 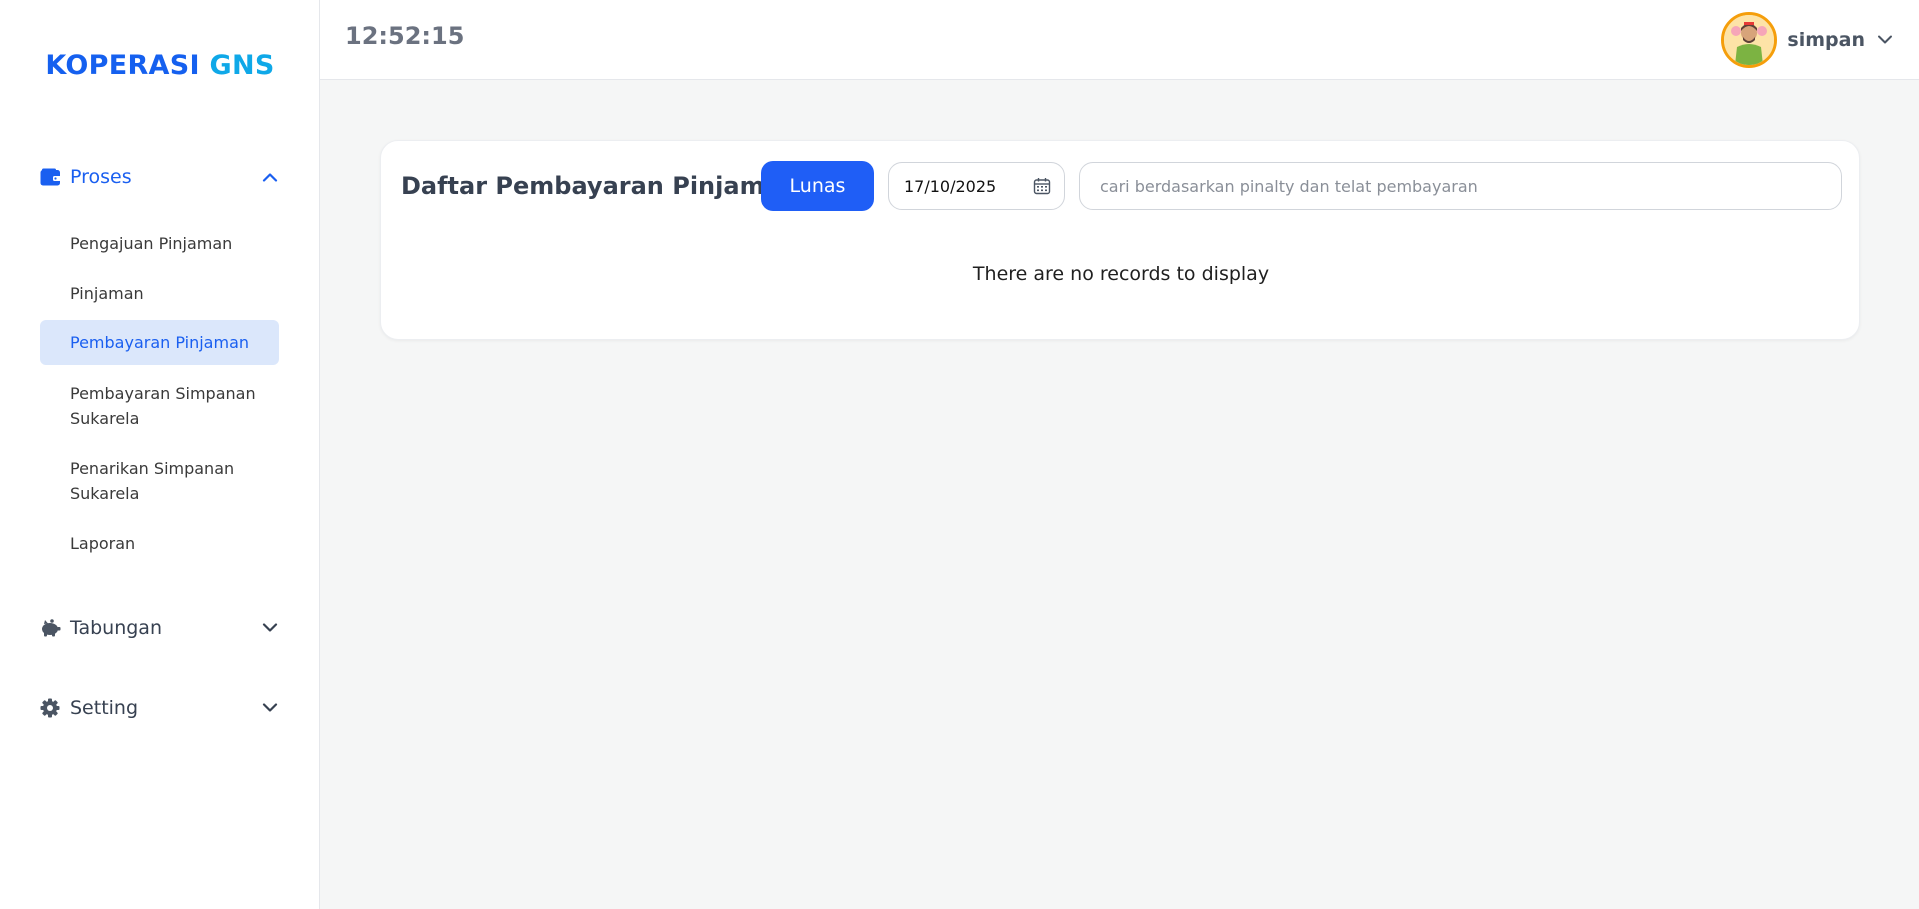 I want to click on sidebar-item-label: Penarikan Simpanan Sukarela, so click(x=152, y=481).